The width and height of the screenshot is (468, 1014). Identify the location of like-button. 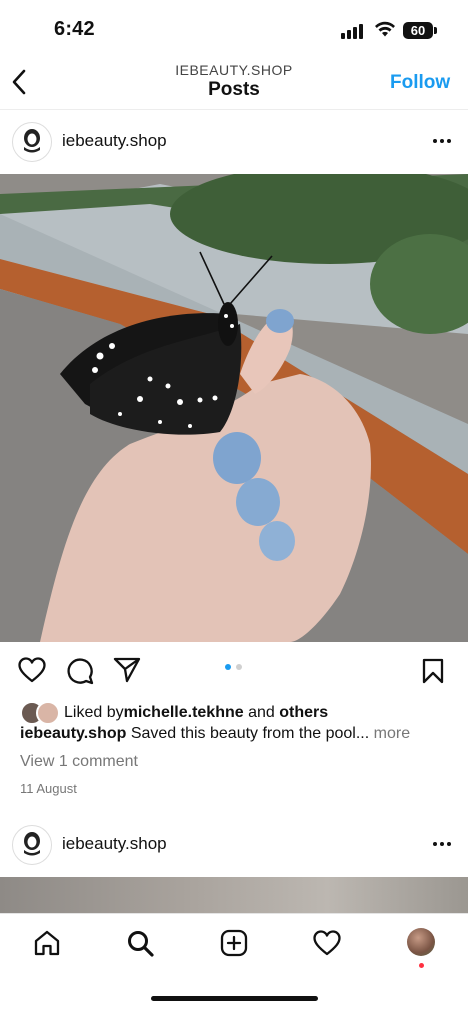
(32, 672).